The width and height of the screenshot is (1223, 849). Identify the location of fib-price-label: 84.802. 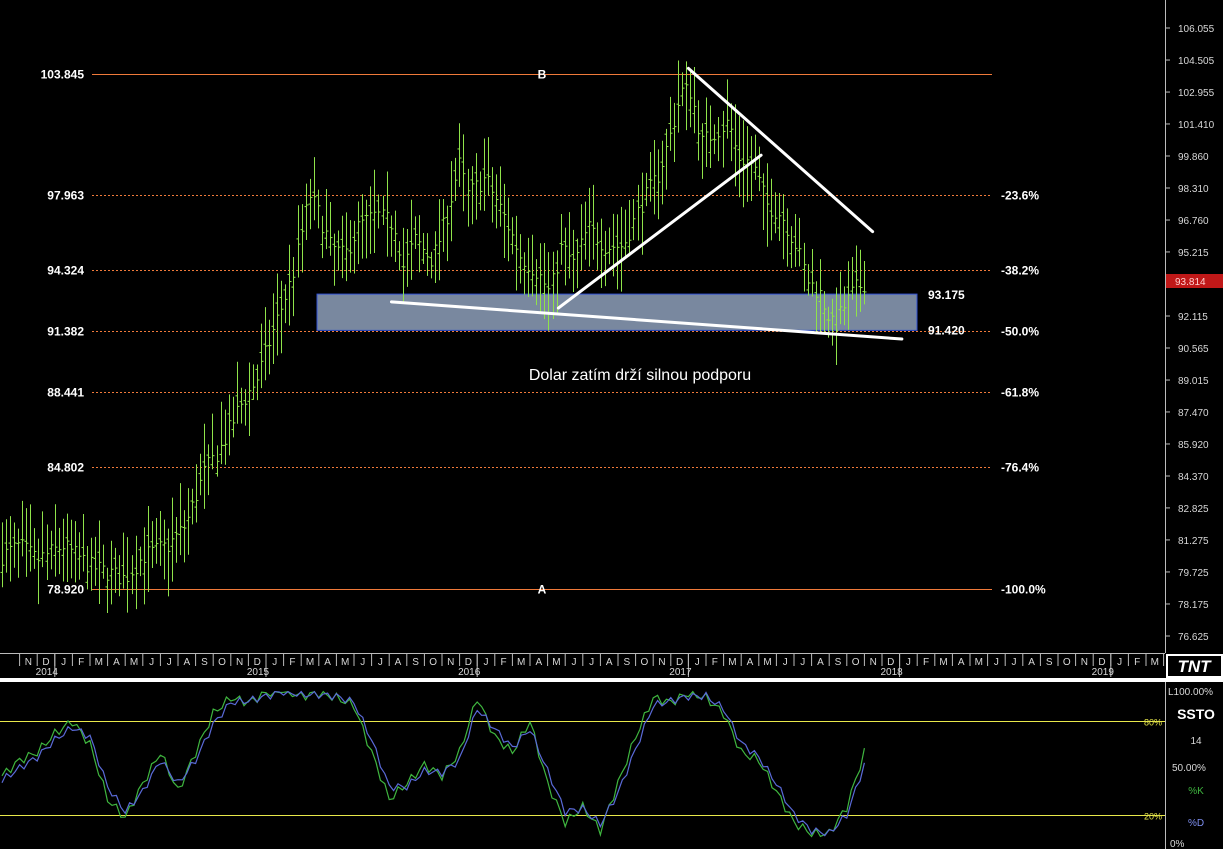
(65, 468).